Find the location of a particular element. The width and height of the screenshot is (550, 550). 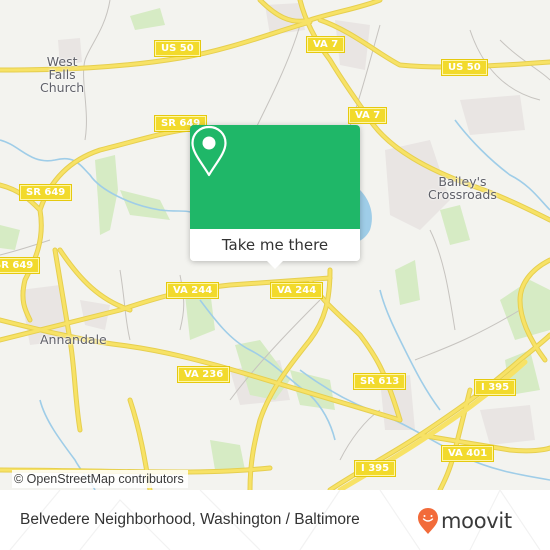

road-shield-va236: VA 236 is located at coordinates (204, 374).